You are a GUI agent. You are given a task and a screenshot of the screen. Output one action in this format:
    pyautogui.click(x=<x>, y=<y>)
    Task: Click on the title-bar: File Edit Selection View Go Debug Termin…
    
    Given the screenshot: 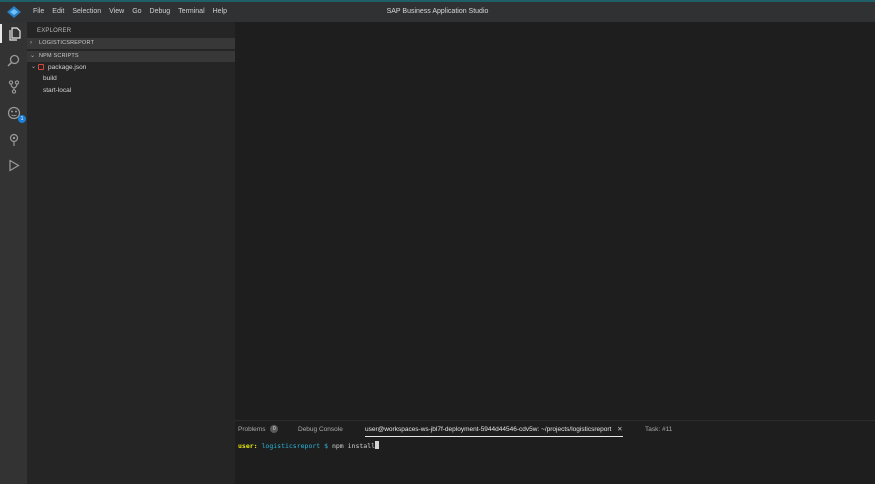 What is the action you would take?
    pyautogui.click(x=437, y=11)
    